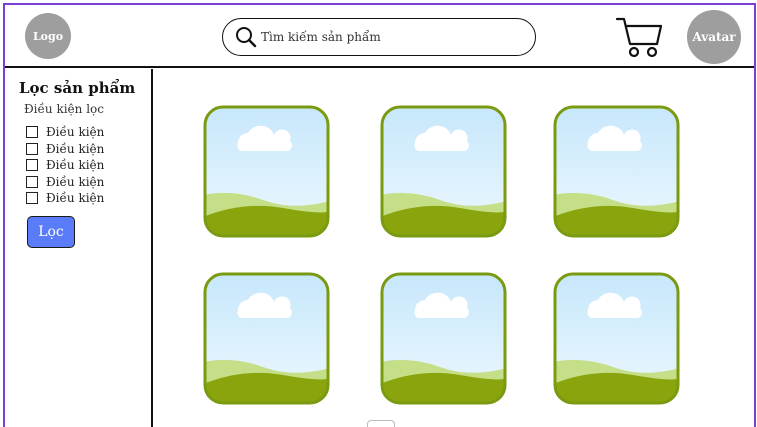  Describe the element at coordinates (51, 232) in the screenshot. I see `filter-button: Lọc` at that location.